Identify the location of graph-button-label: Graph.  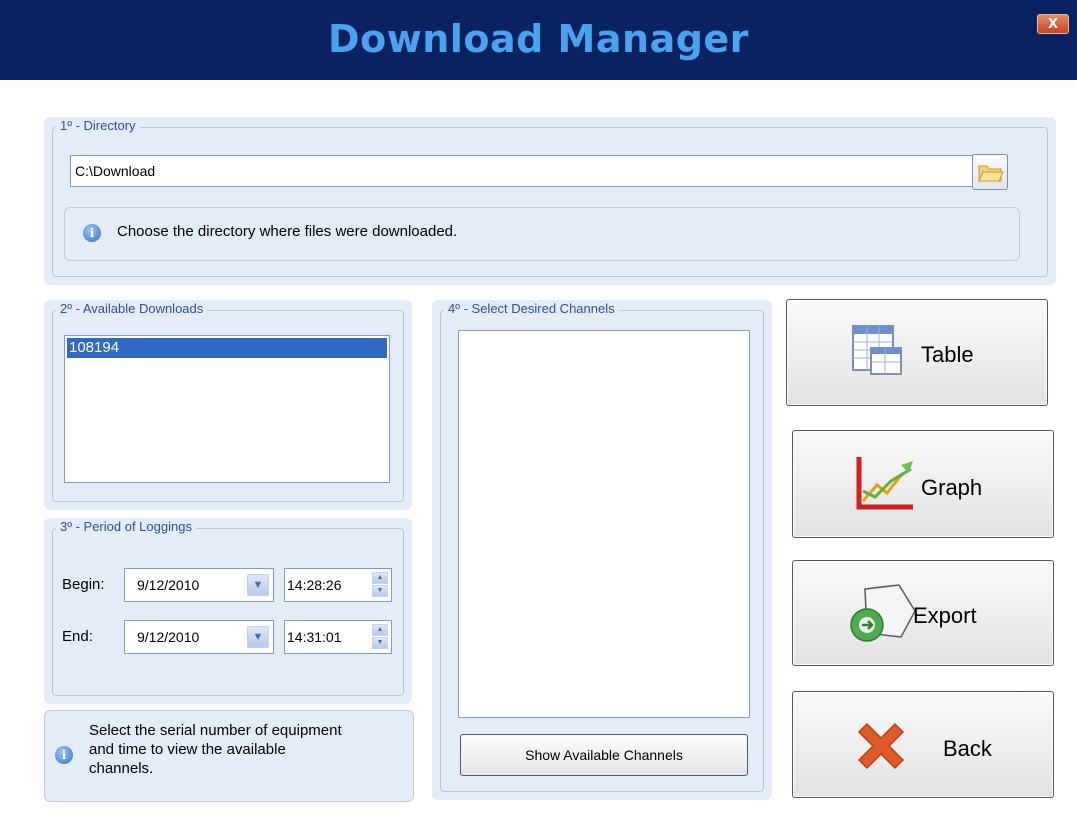
(952, 487).